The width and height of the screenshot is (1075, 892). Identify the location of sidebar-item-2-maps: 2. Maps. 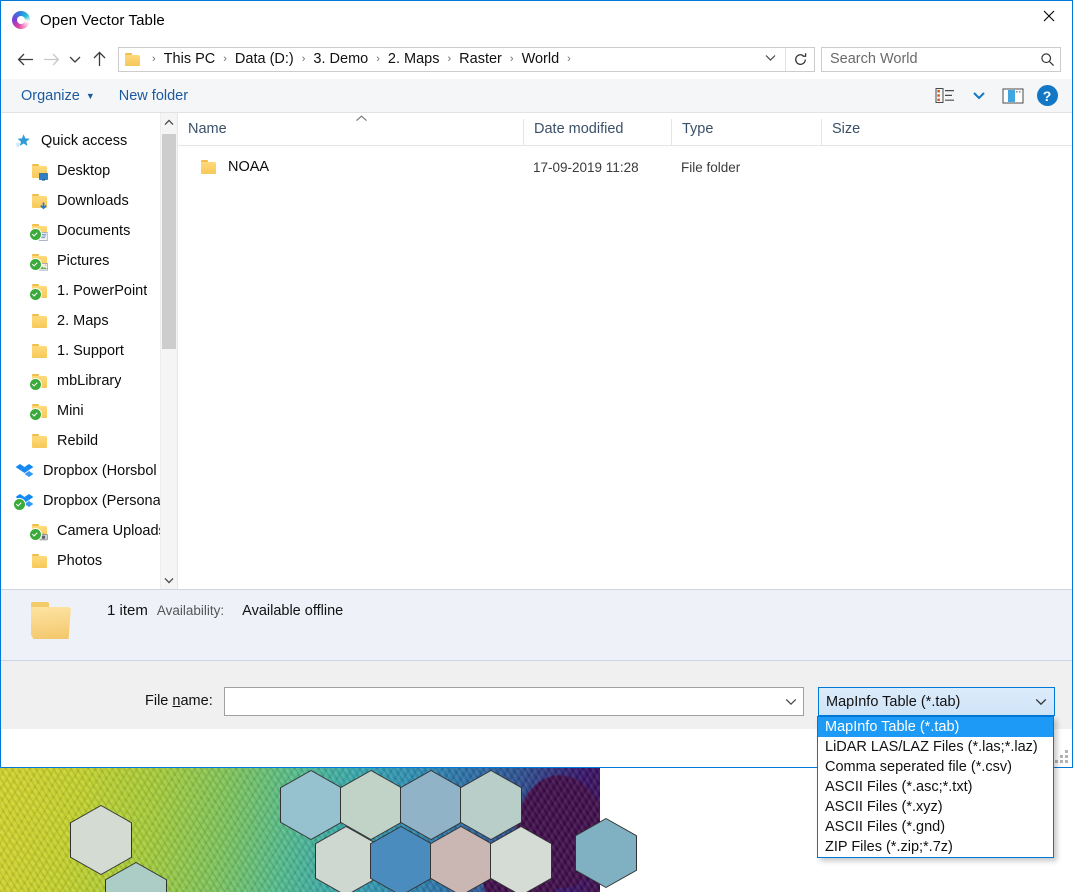
(89, 321).